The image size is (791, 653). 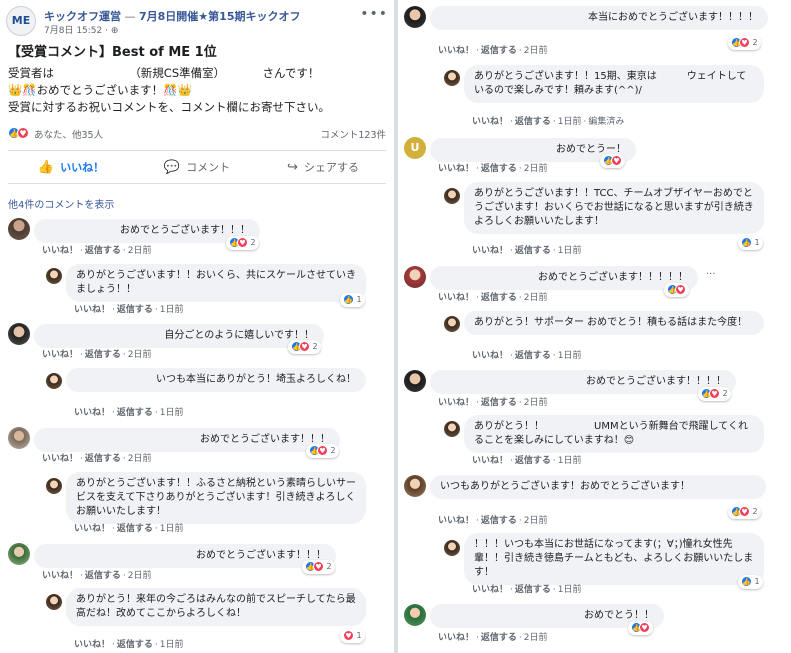 What do you see at coordinates (711, 274) in the screenshot?
I see `comment-options-icon: ···` at bounding box center [711, 274].